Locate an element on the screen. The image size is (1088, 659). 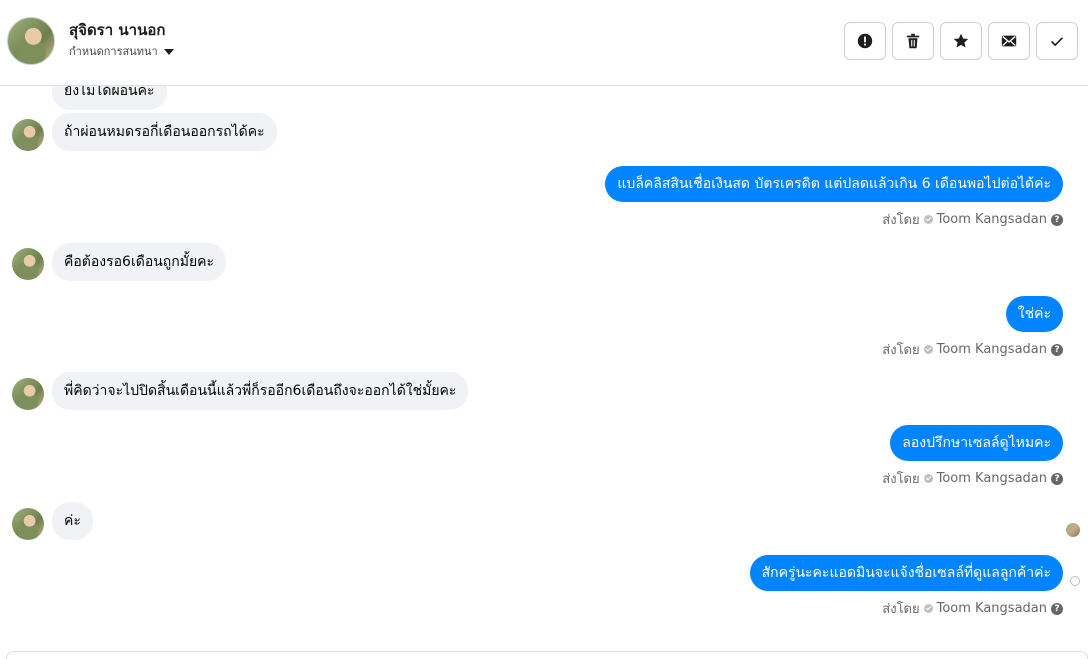
assign-conversation-label: กำหนดการสนทนา is located at coordinates (113, 51).